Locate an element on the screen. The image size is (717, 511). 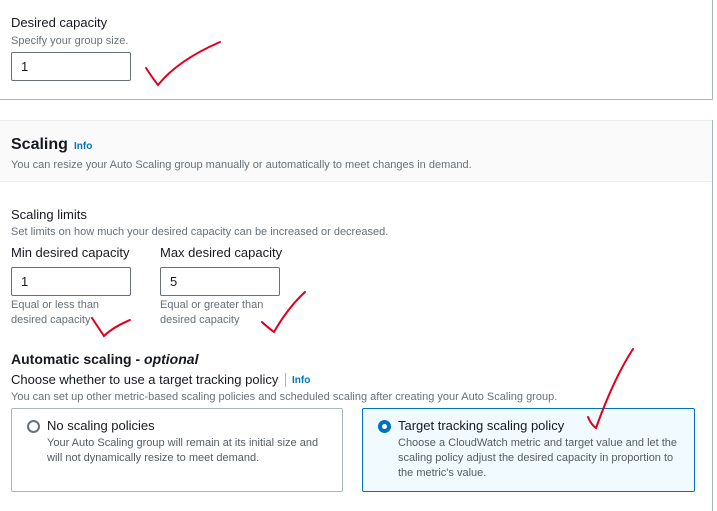
min-capacity-label: Min desired capacity is located at coordinates (70, 252).